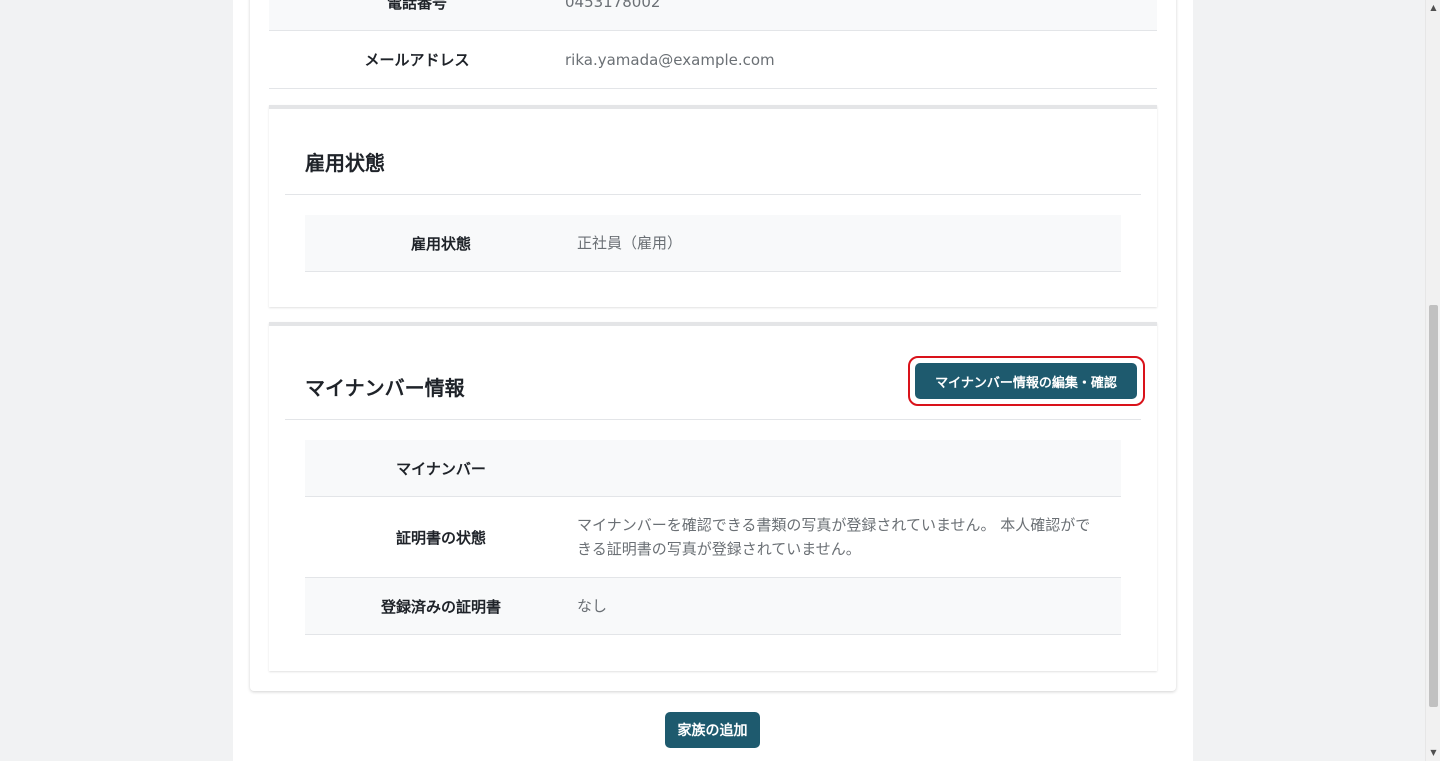 This screenshot has height=761, width=1440. Describe the element at coordinates (440, 606) in the screenshot. I see `registered-certificate-label: 登録済みの証明書` at that location.